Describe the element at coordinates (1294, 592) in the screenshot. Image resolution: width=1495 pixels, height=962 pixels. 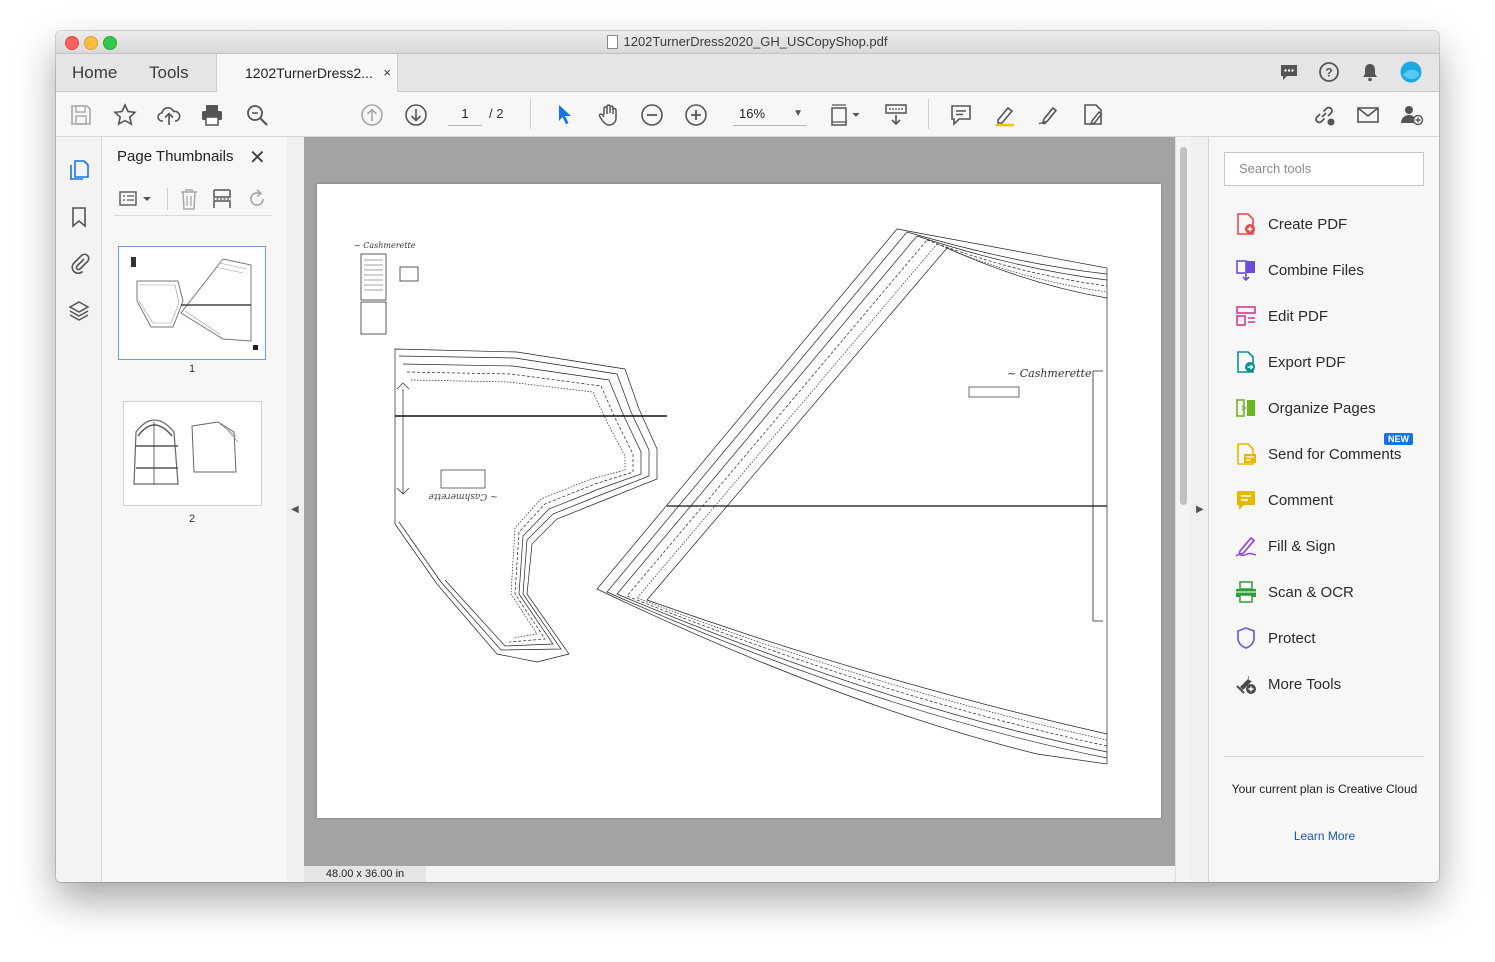
I see `tool-scan-ocr: Scan & OCR` at that location.